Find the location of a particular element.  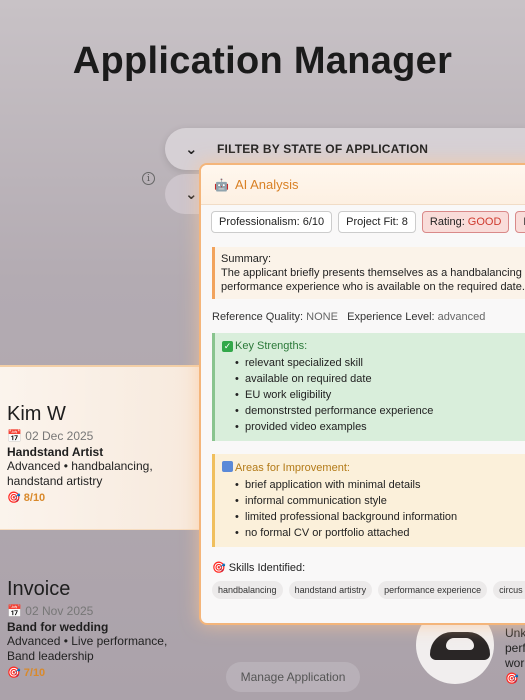

page-title: Application Manager is located at coordinates (262, 61).